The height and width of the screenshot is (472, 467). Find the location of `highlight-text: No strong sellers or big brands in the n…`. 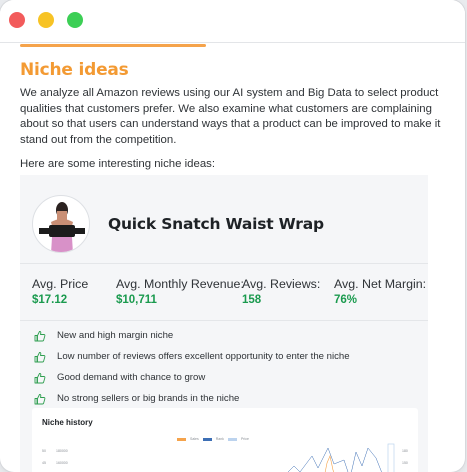

highlight-text: No strong sellers or big brands in the n… is located at coordinates (148, 398).